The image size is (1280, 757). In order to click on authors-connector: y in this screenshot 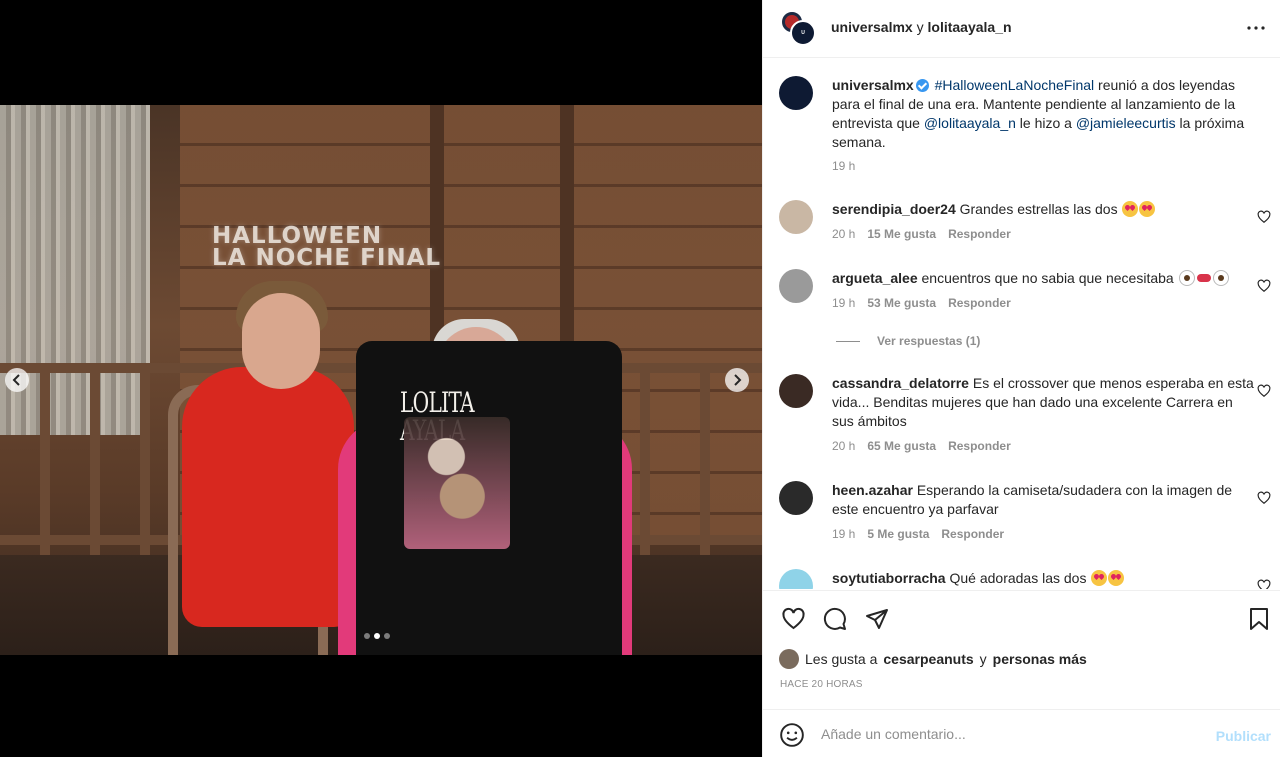, I will do `click(920, 27)`.